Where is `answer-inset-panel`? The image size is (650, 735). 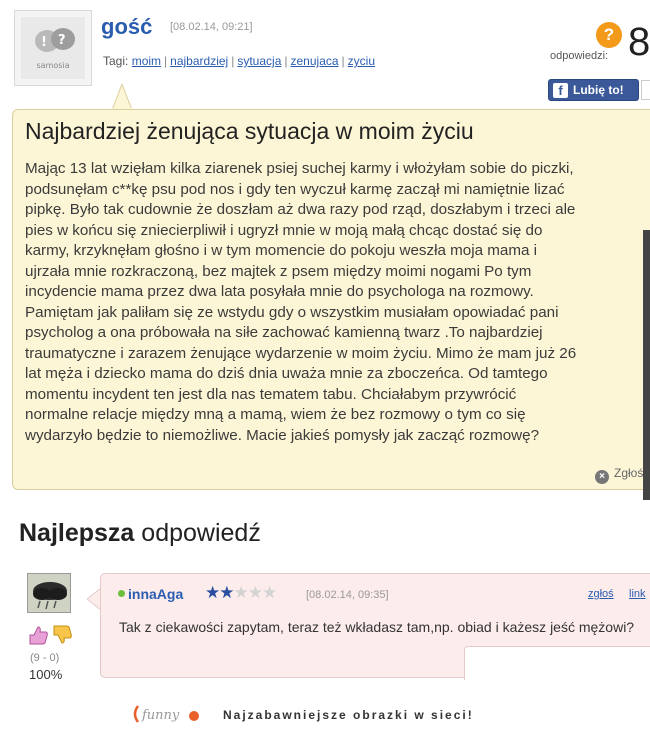
answer-inset-panel is located at coordinates (557, 663).